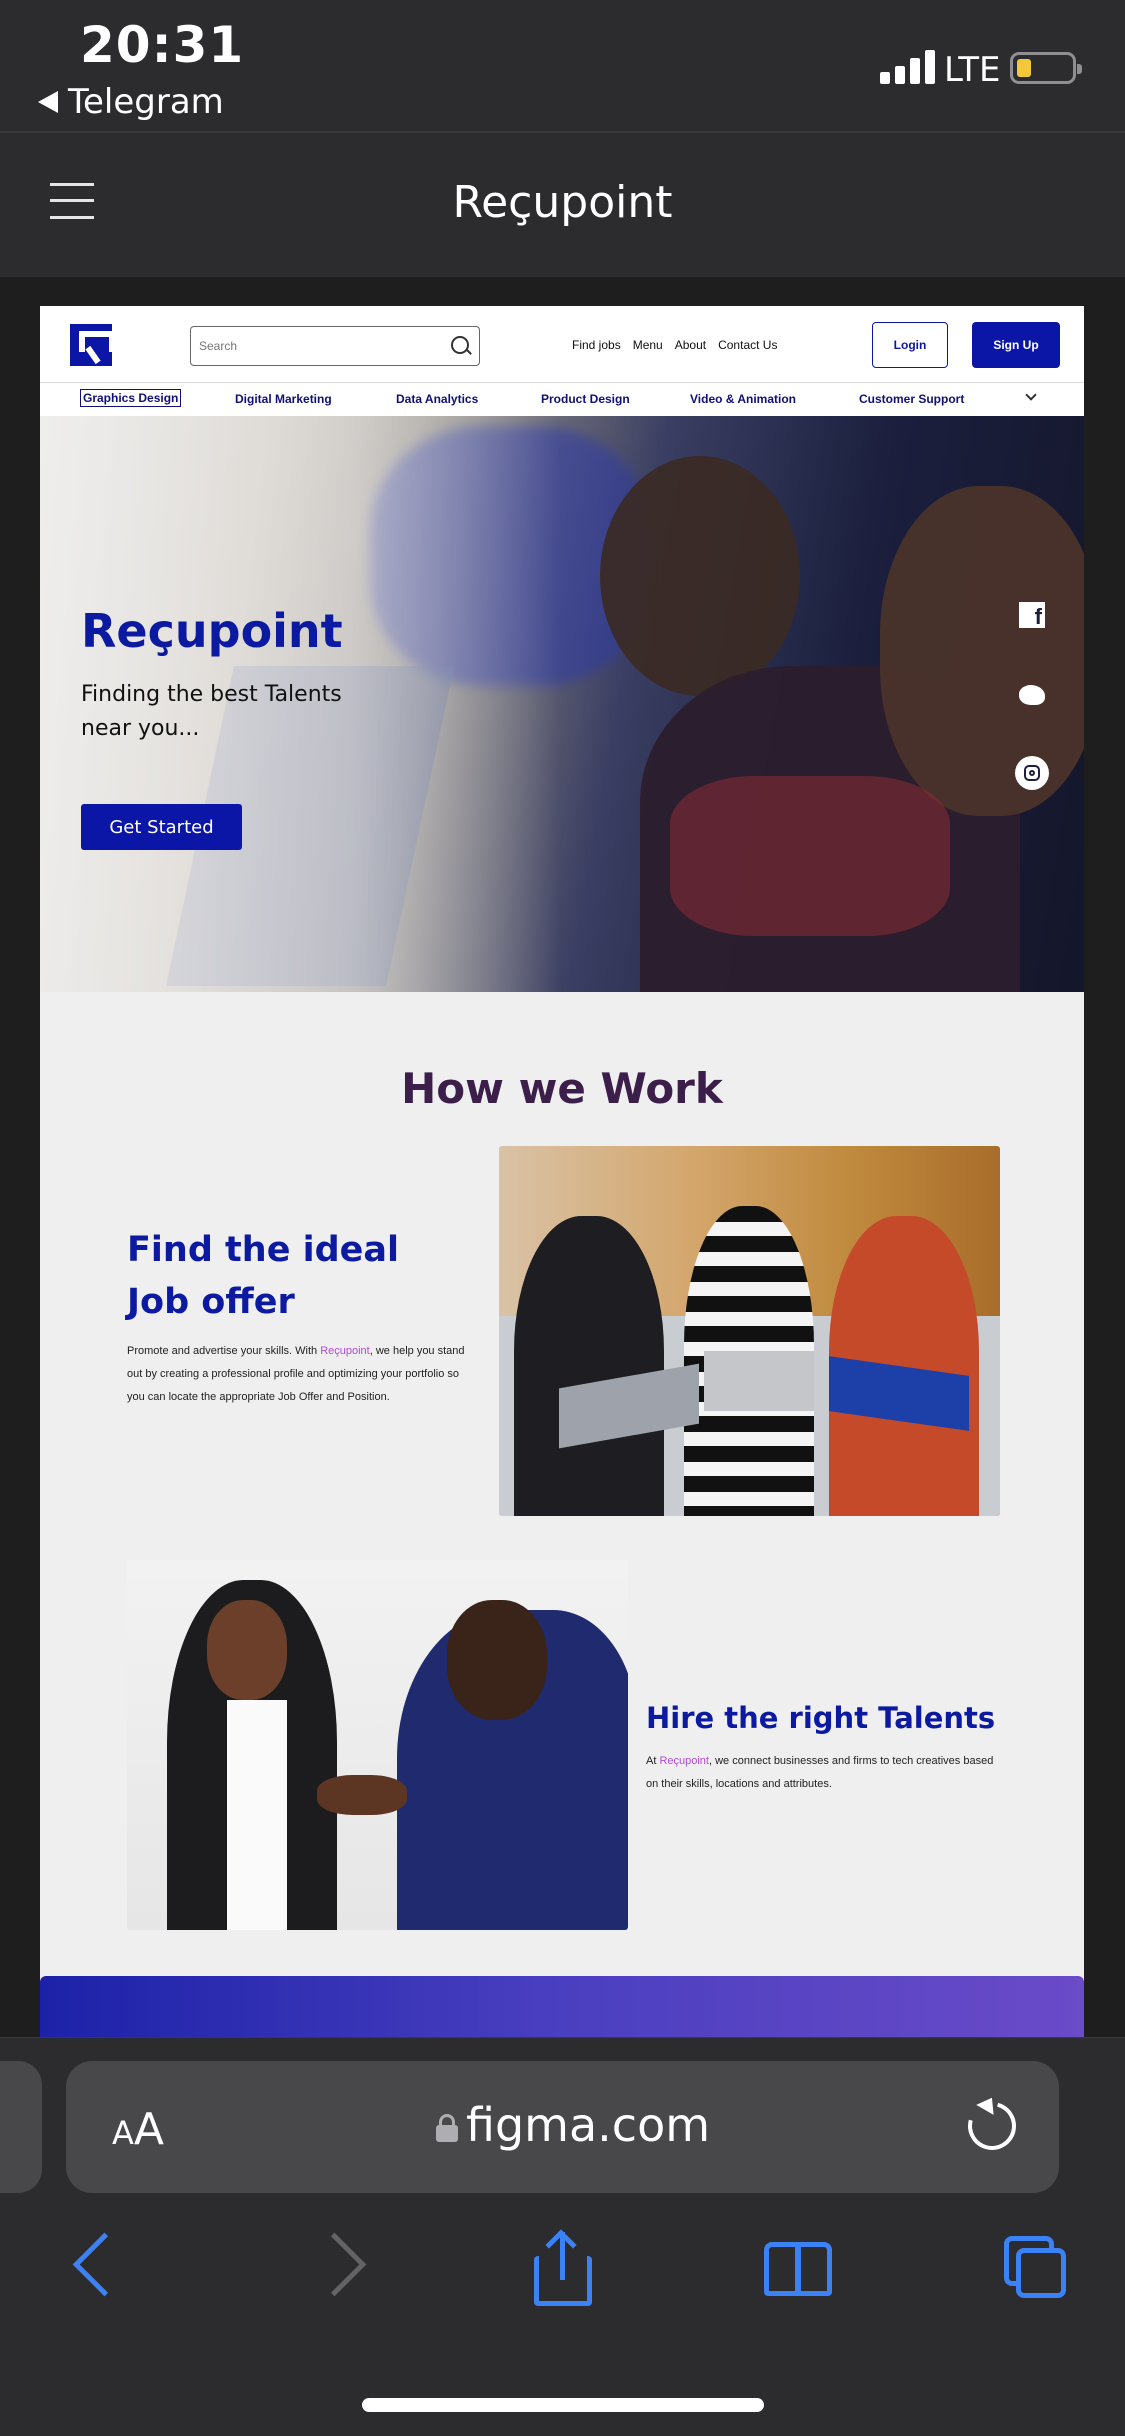  I want to click on nav-link-contact: Contact Us, so click(747, 345).